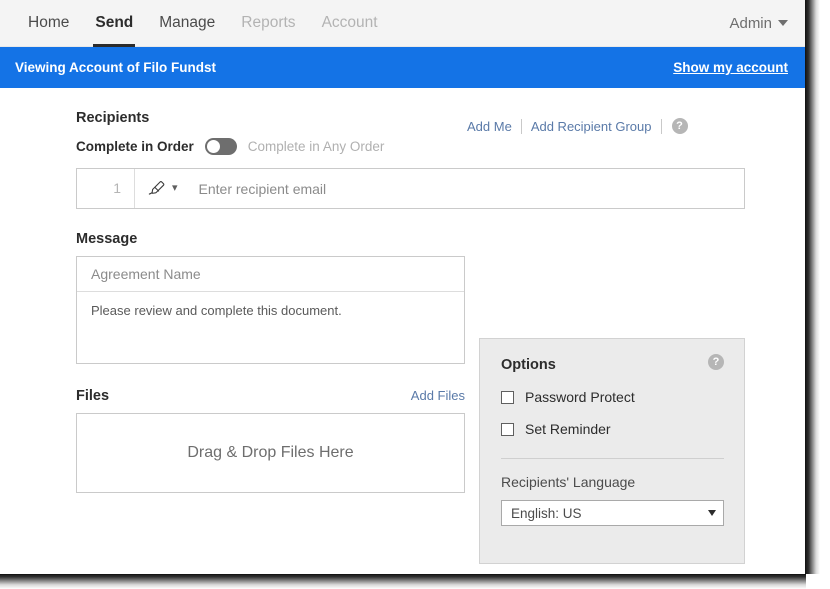  Describe the element at coordinates (270, 396) in the screenshot. I see `files-header: Files Add Files` at that location.